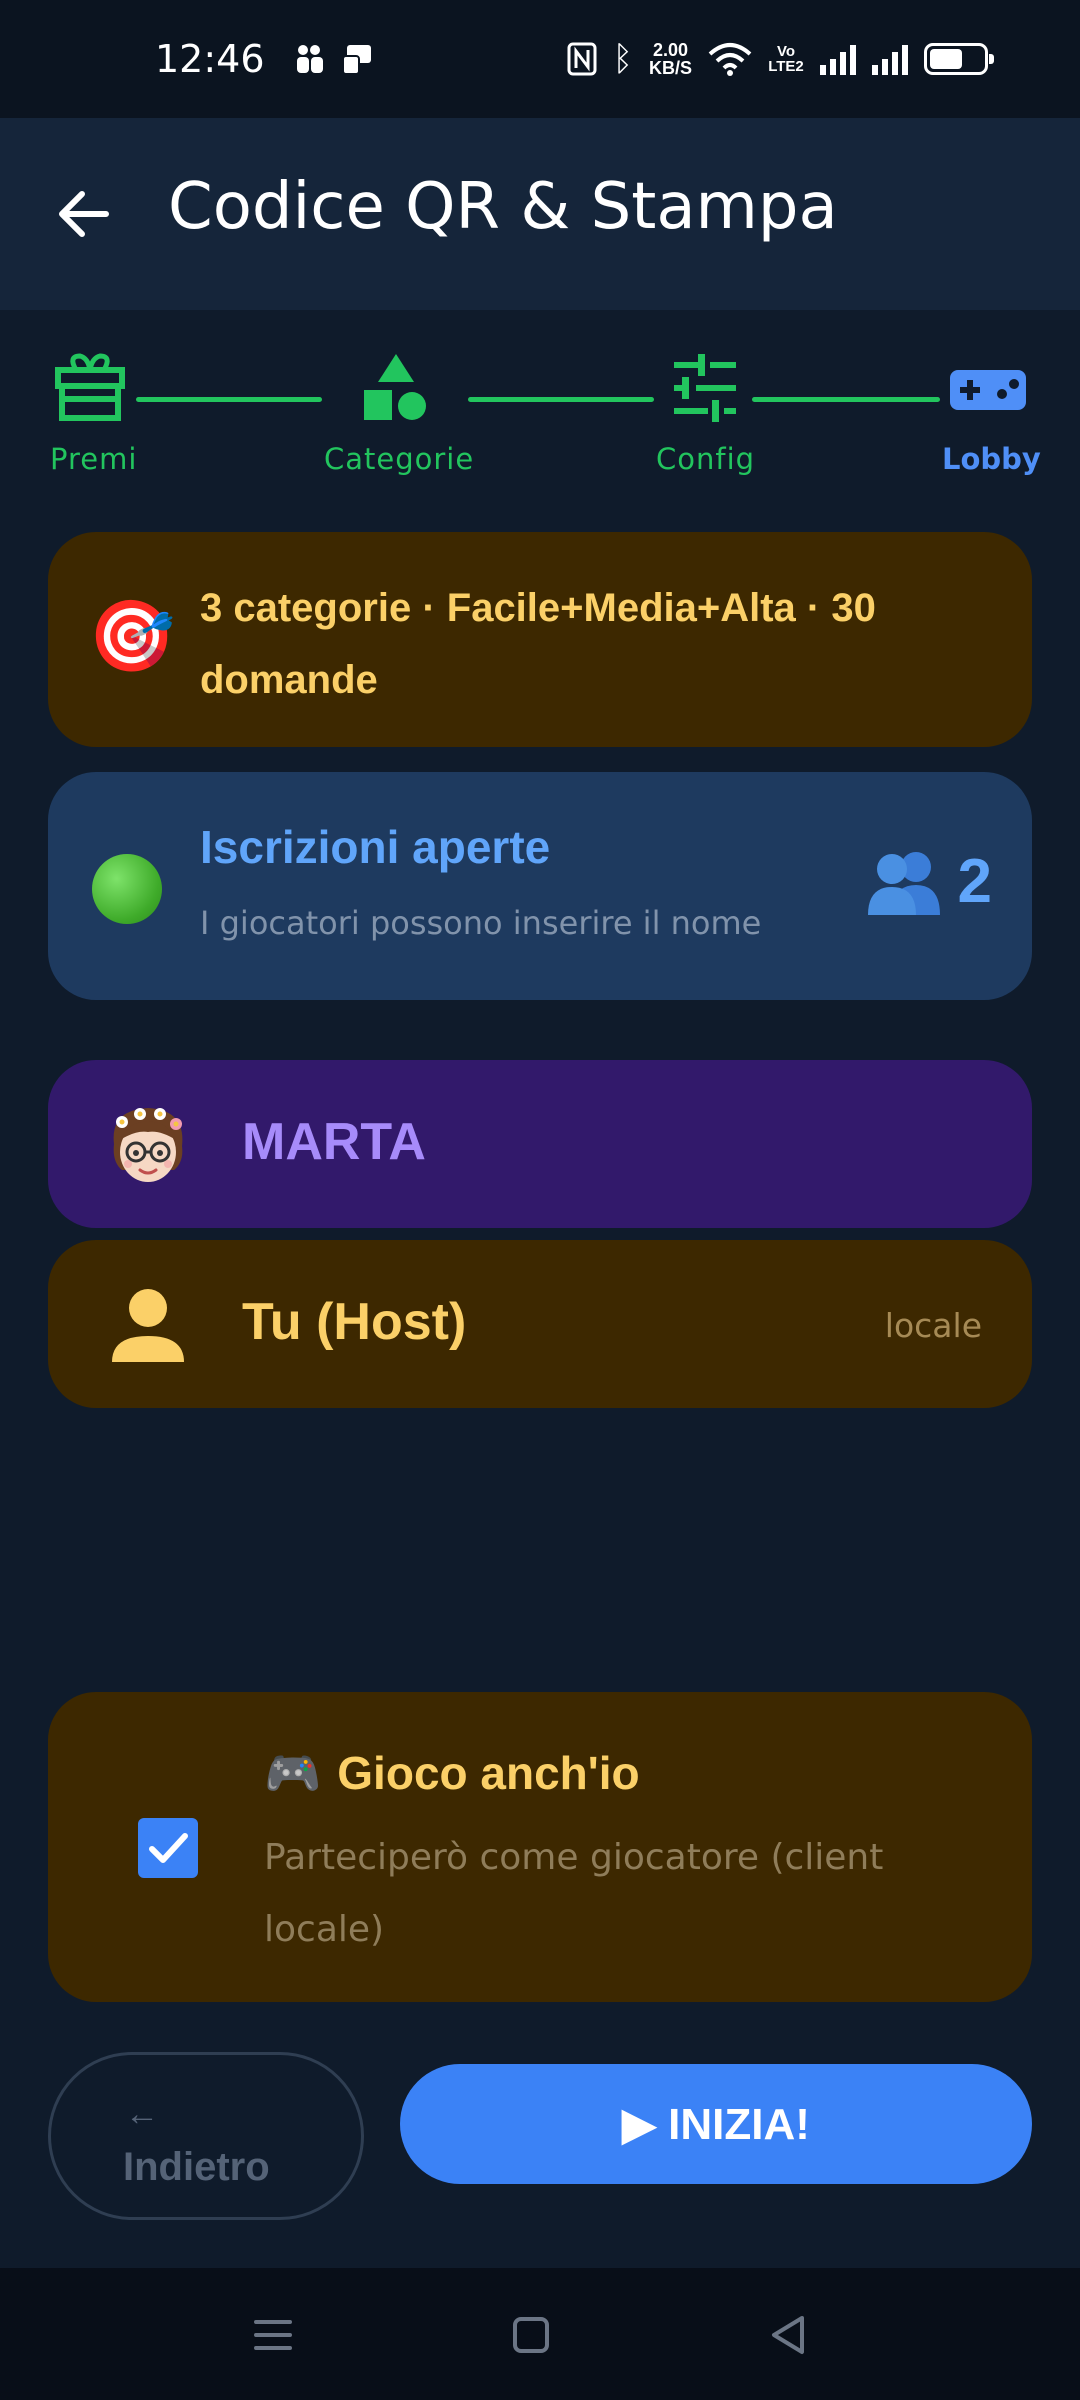 The width and height of the screenshot is (1080, 2400). What do you see at coordinates (622, 59) in the screenshot?
I see `bluetooth-icon: ᛒ` at bounding box center [622, 59].